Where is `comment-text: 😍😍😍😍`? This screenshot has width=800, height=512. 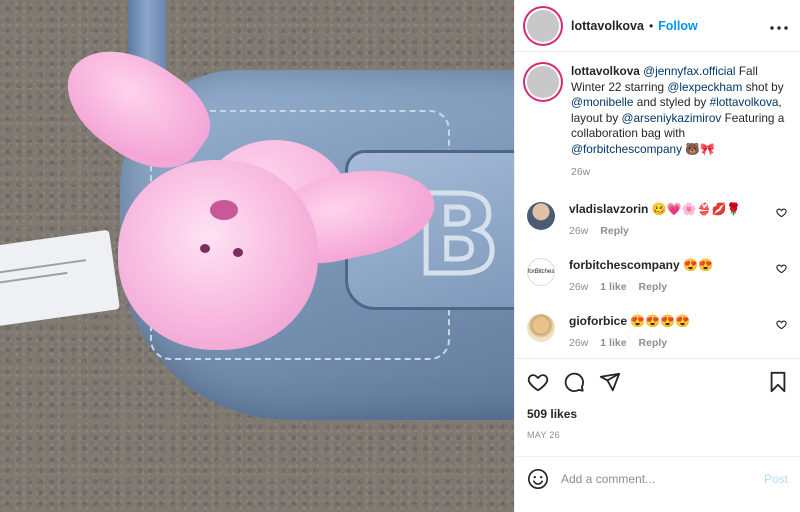 comment-text: 😍😍😍😍 is located at coordinates (660, 320).